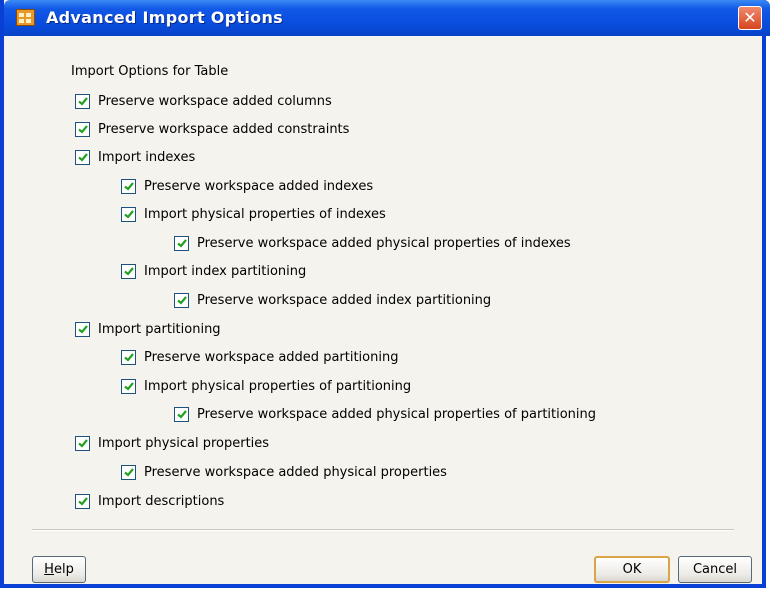 The height and width of the screenshot is (596, 772). What do you see at coordinates (215, 101) in the screenshot?
I see `option-label: Preserve workspace added columns` at bounding box center [215, 101].